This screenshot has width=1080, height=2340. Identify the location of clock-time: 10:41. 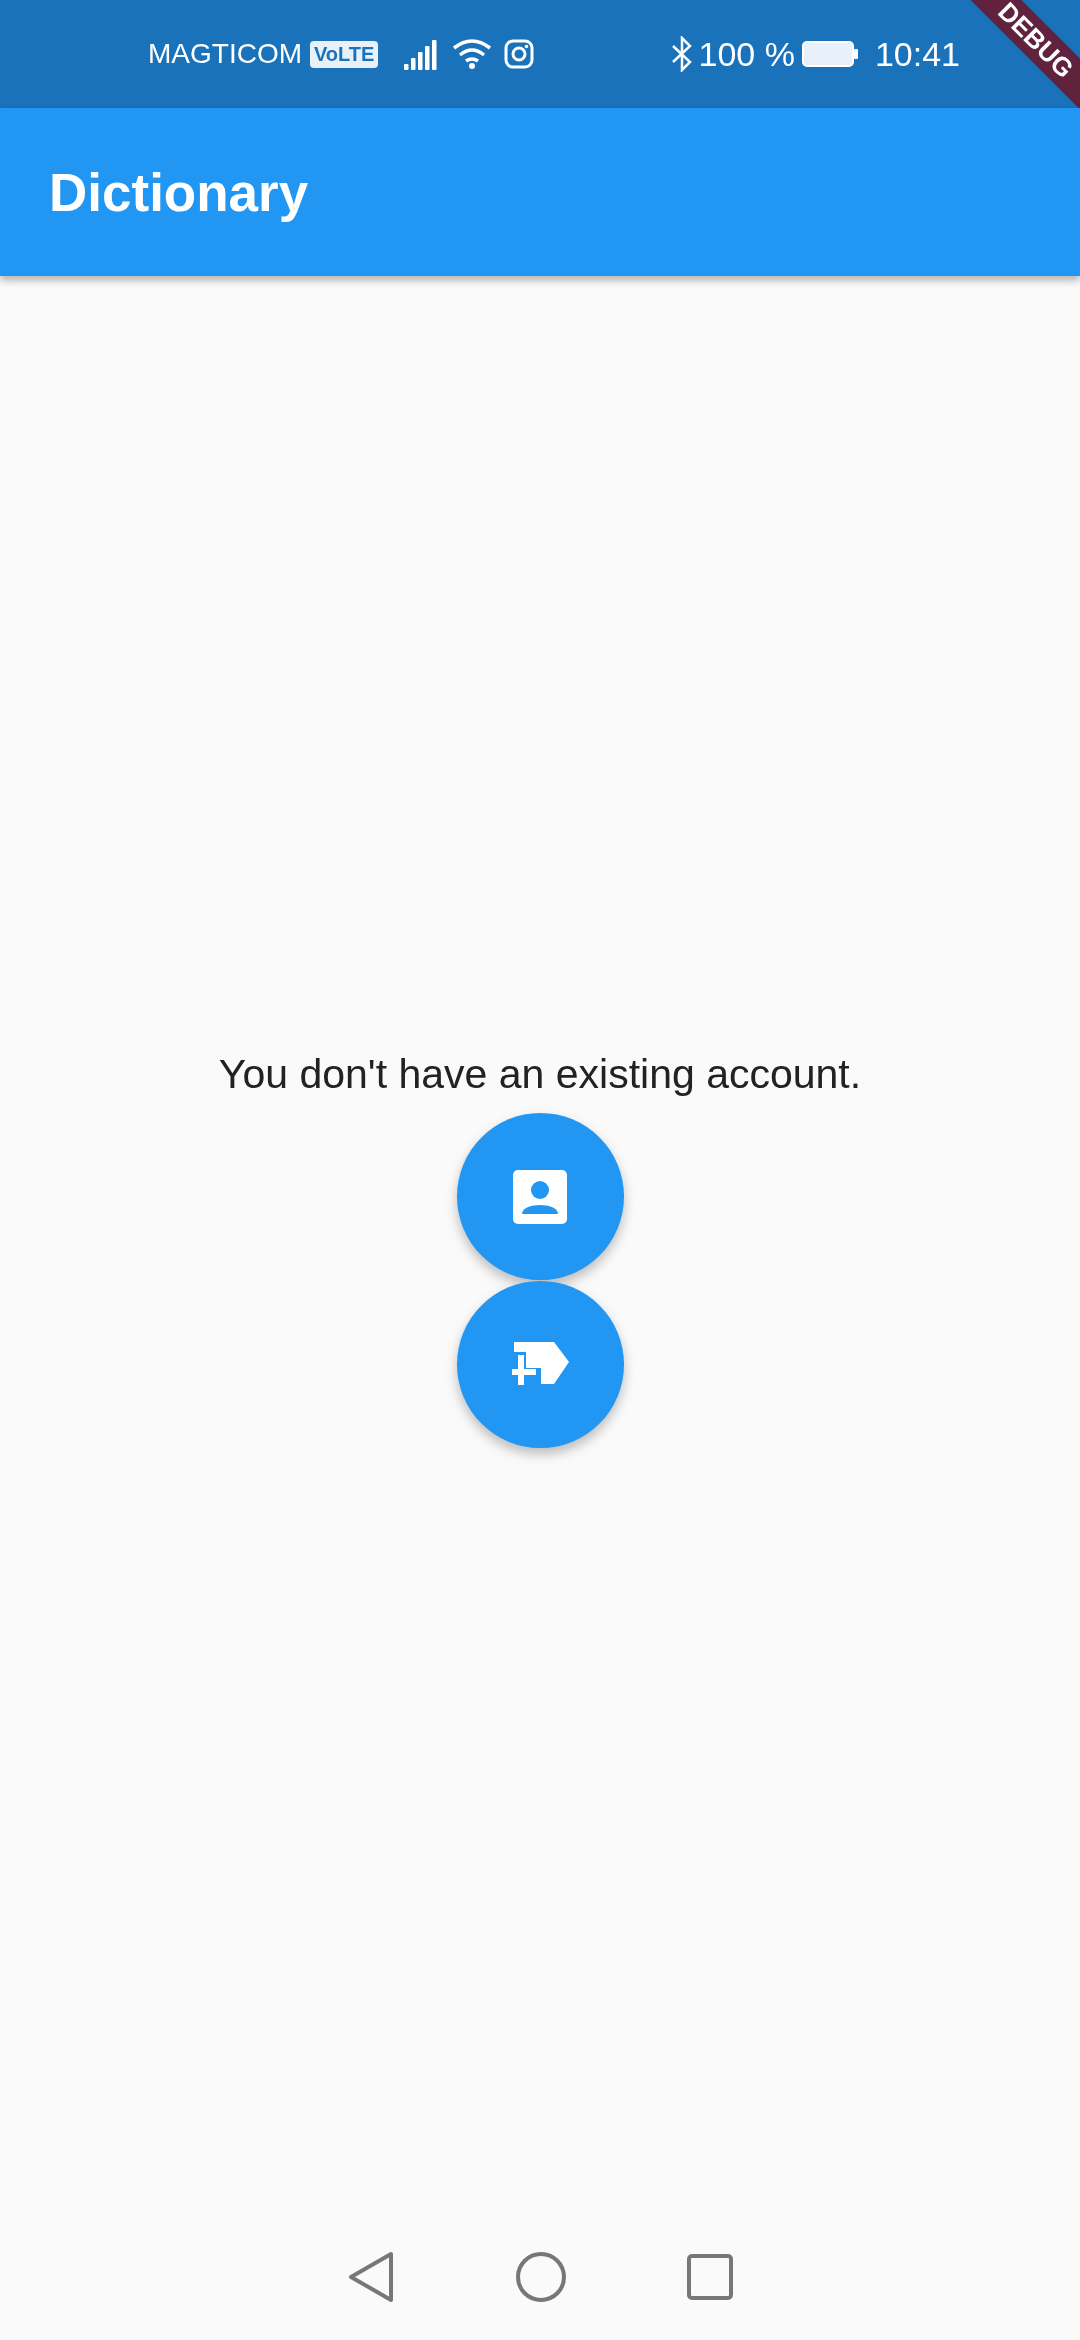
(917, 54).